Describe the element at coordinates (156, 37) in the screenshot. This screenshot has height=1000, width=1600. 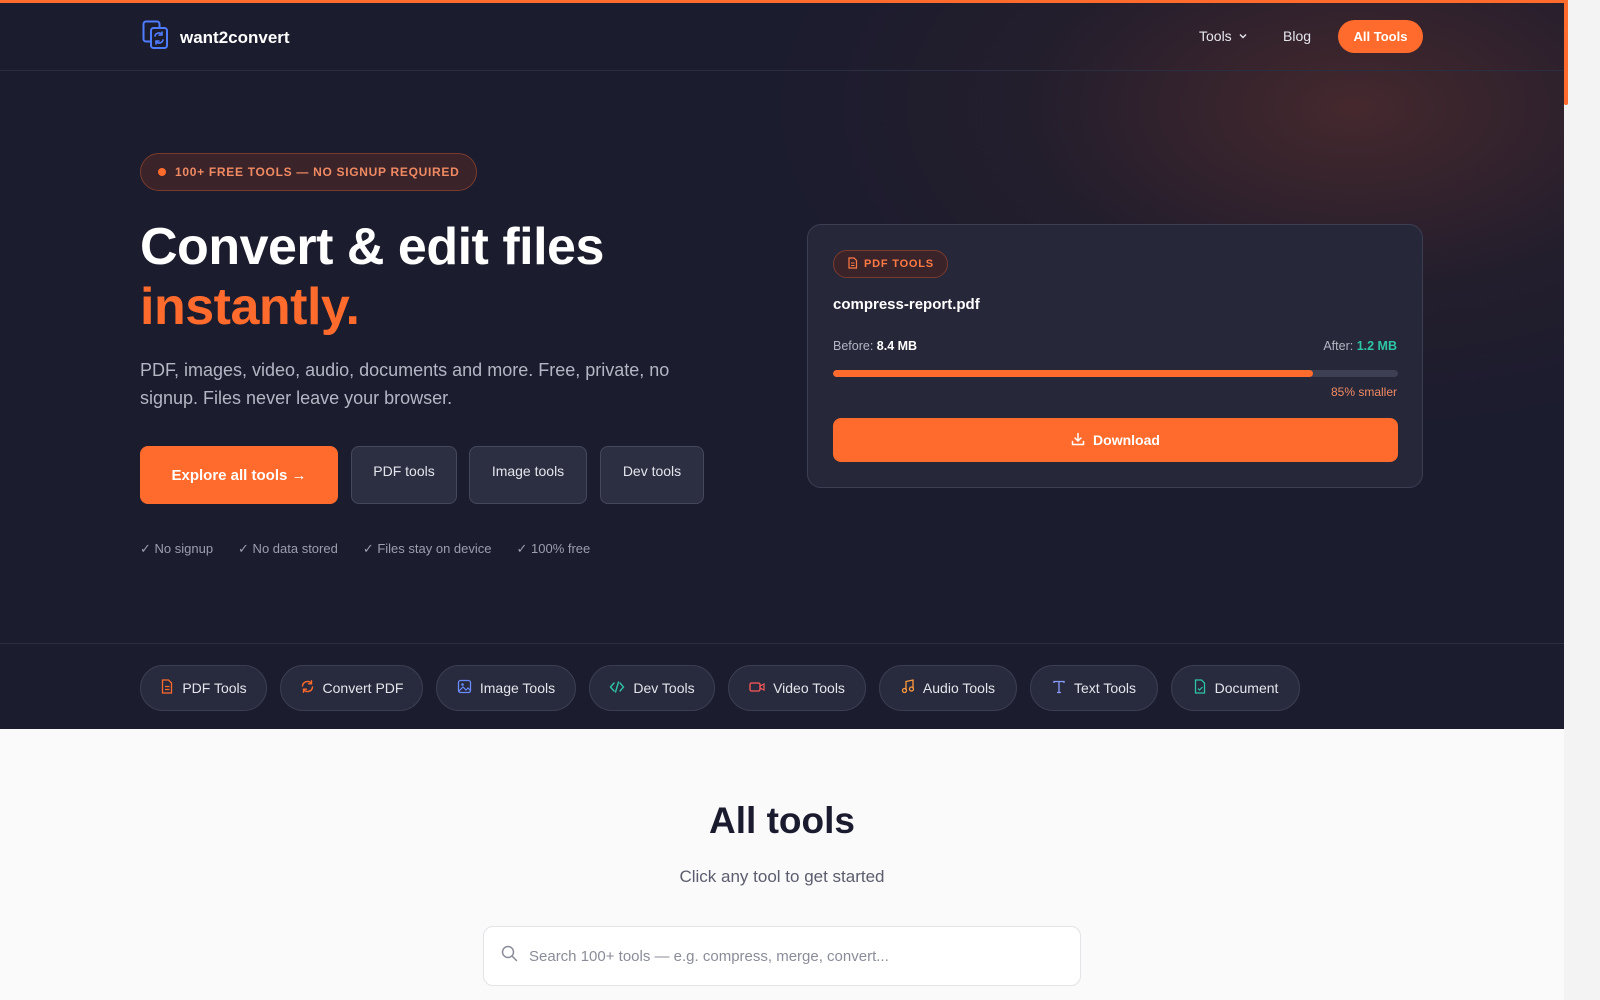
I see `logo-icon` at that location.